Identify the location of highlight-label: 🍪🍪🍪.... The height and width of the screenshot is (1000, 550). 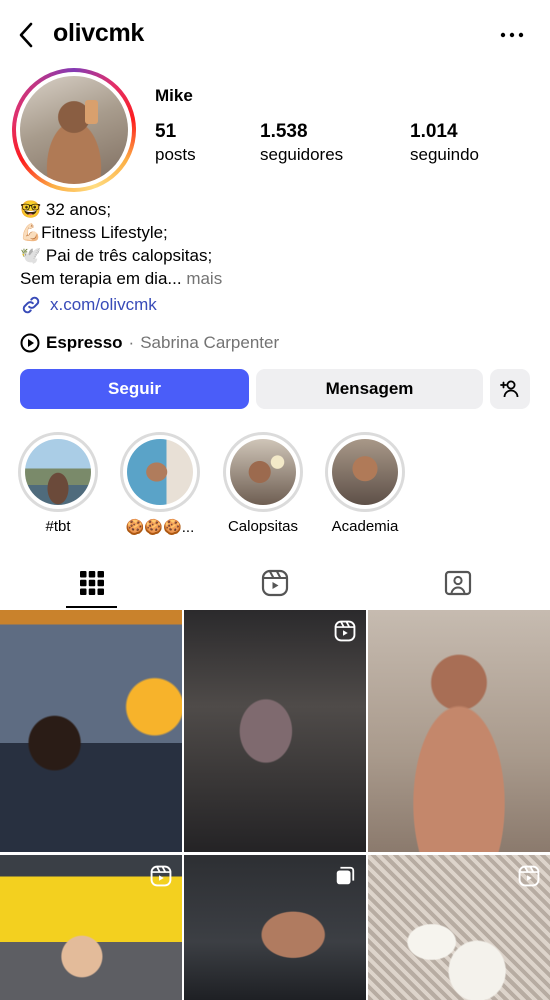
(160, 527).